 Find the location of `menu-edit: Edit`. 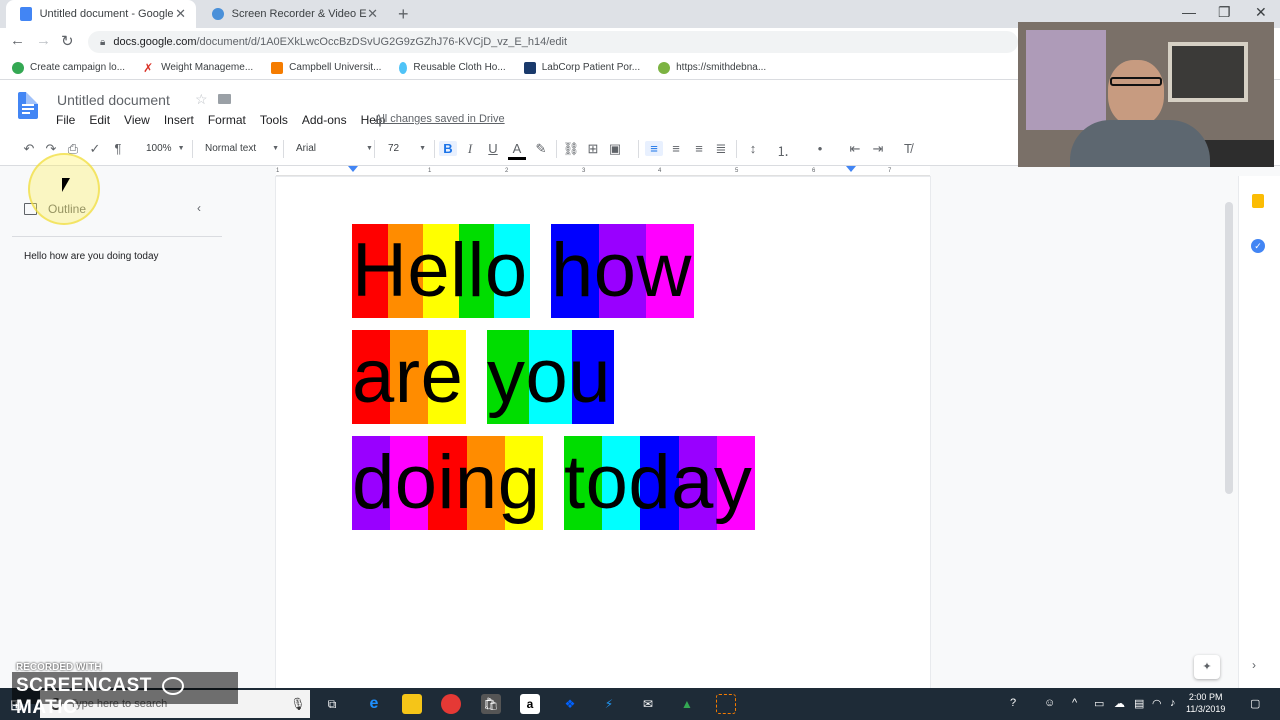

menu-edit: Edit is located at coordinates (99, 120).